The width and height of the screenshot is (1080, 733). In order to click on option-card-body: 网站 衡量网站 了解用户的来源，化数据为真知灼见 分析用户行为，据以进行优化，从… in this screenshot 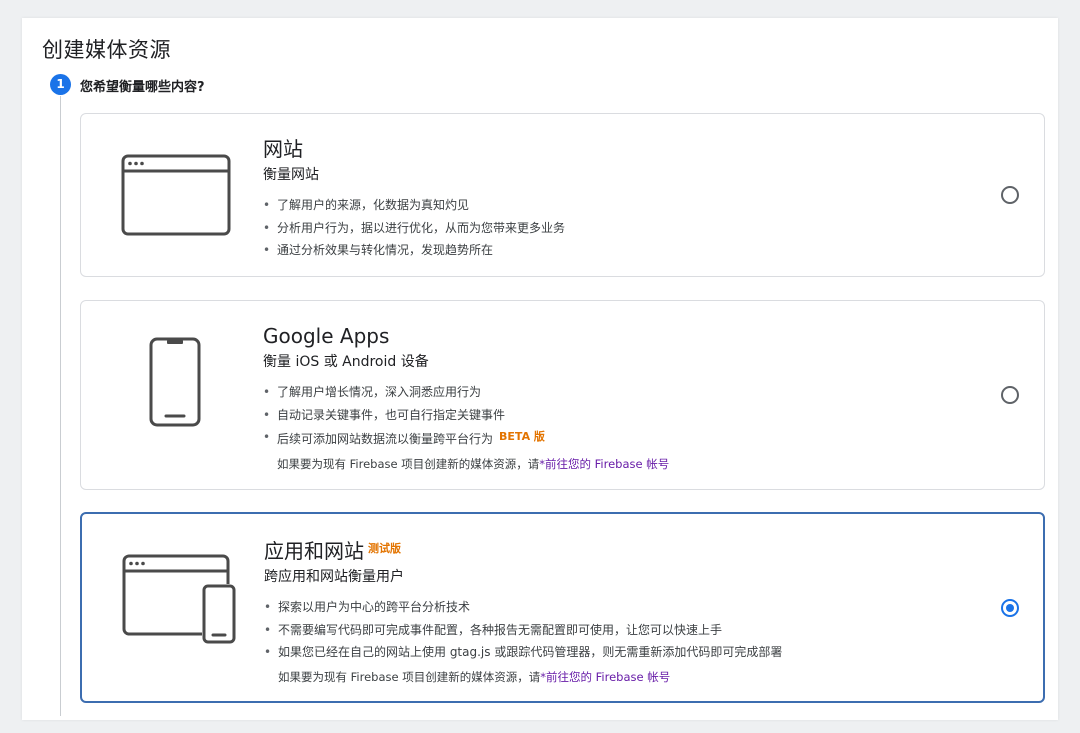, I will do `click(414, 199)`.